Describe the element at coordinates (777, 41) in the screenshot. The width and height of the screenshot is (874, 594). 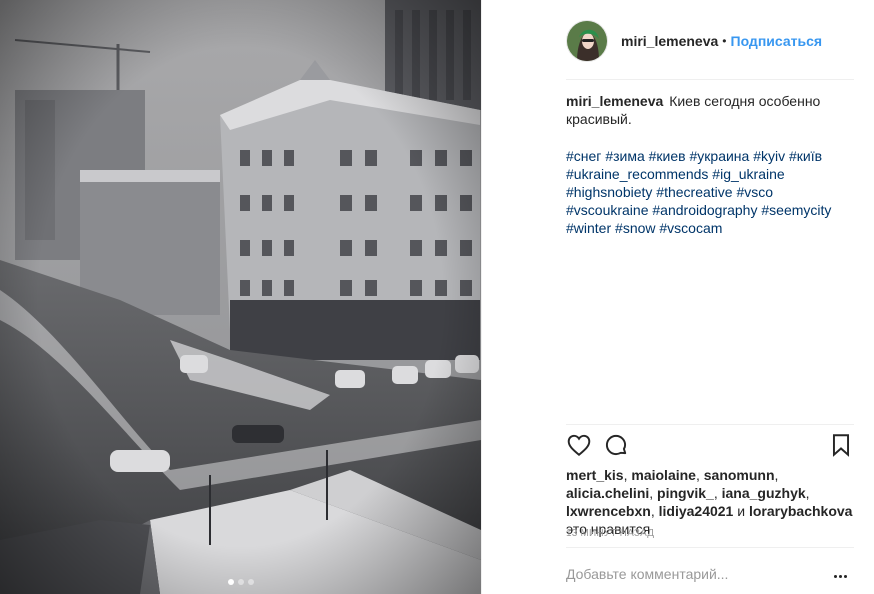
I see `follow-button: Подписаться` at that location.